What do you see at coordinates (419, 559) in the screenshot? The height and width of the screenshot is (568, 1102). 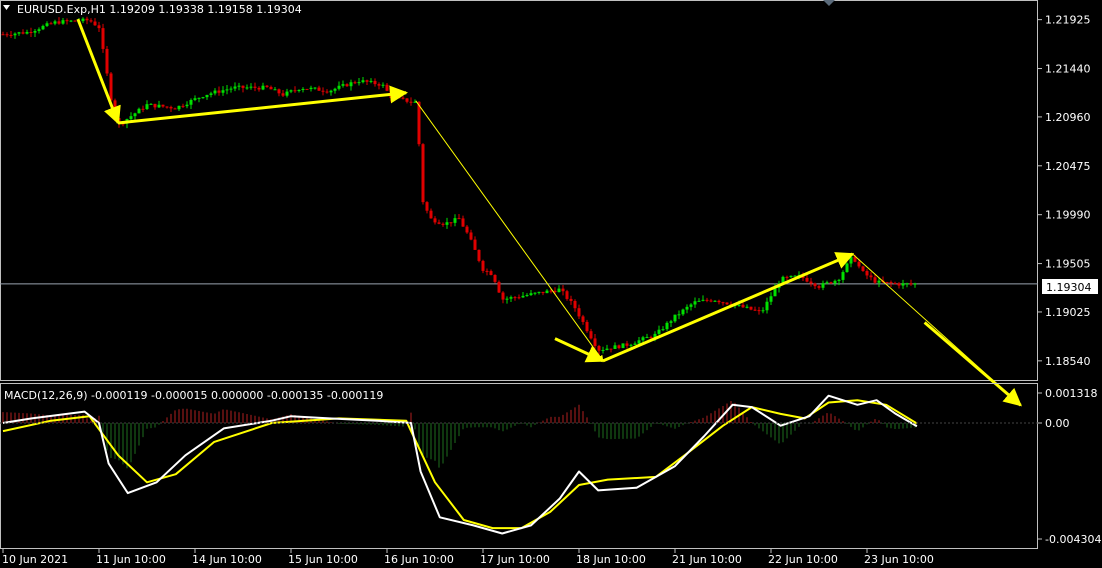 I see `time-tick-label: 16 Jun 10:00` at bounding box center [419, 559].